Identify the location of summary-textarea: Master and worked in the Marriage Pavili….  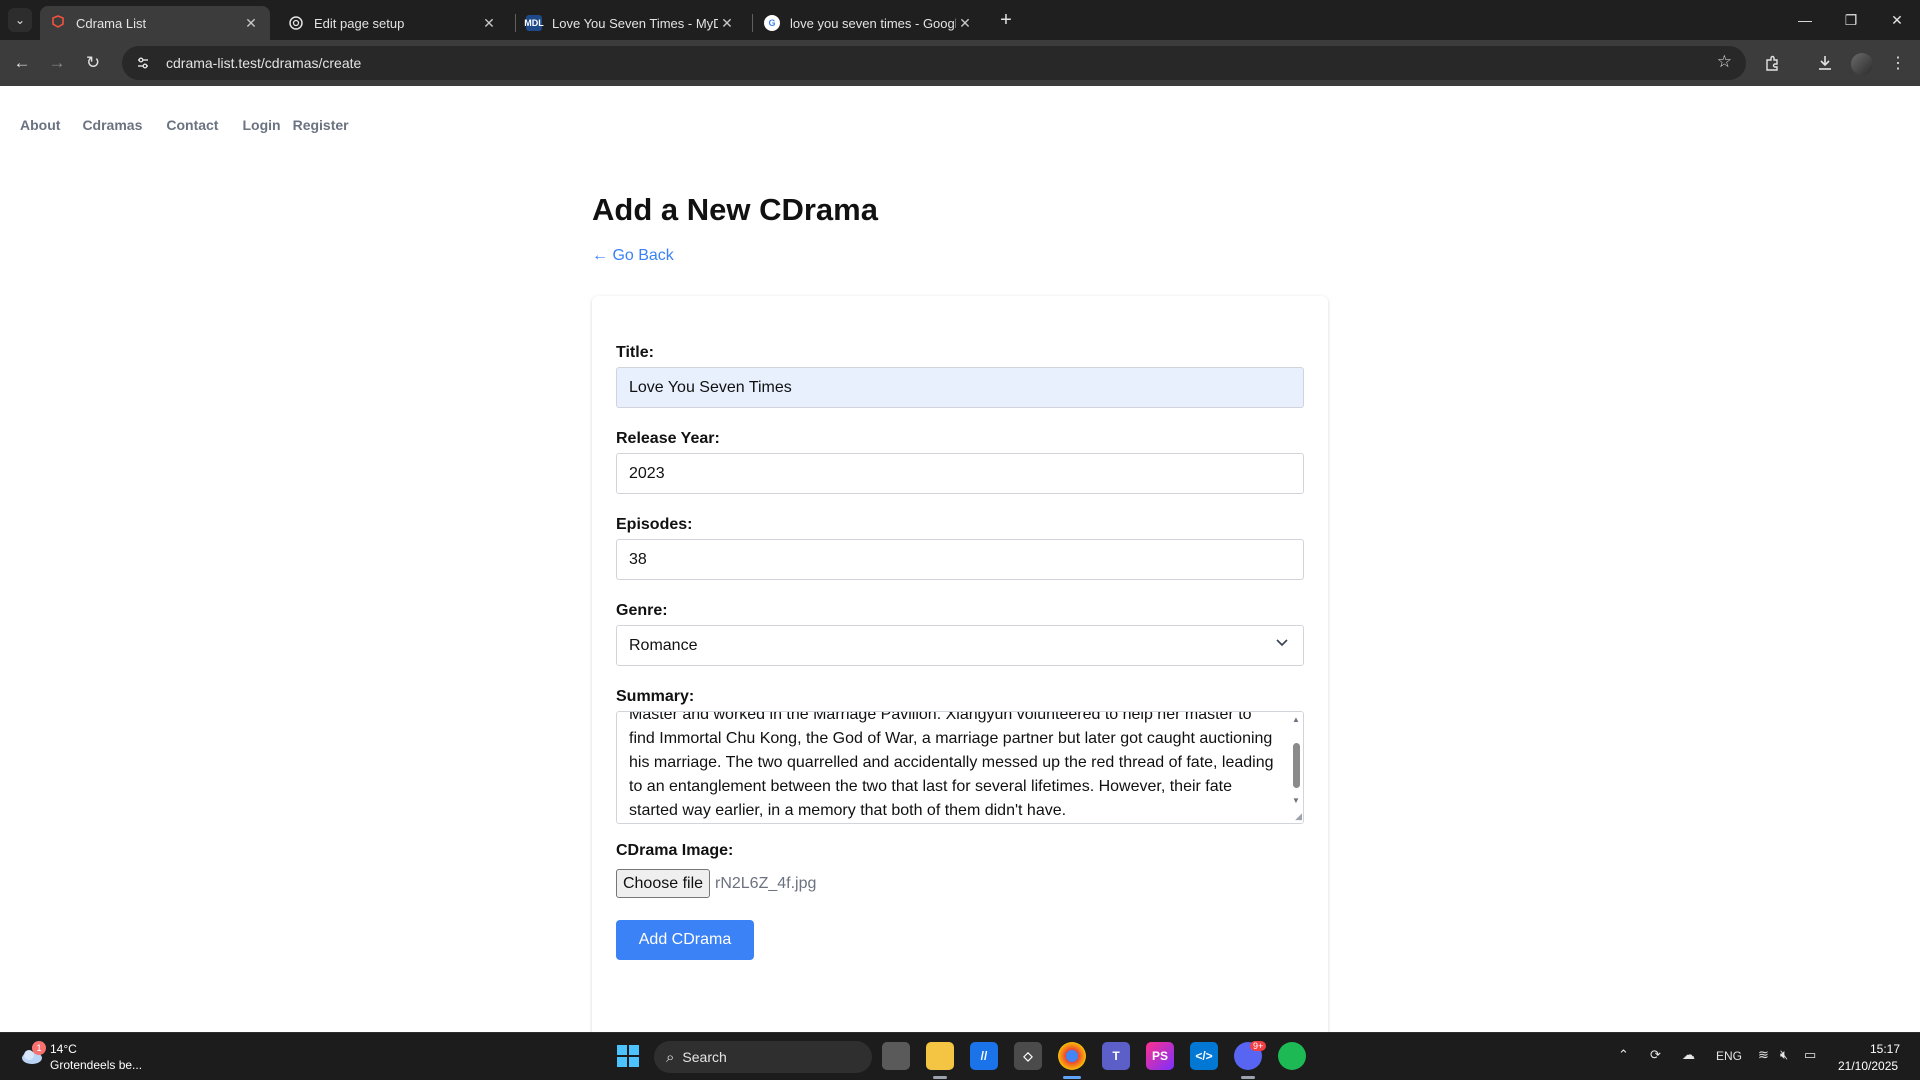
(960, 767).